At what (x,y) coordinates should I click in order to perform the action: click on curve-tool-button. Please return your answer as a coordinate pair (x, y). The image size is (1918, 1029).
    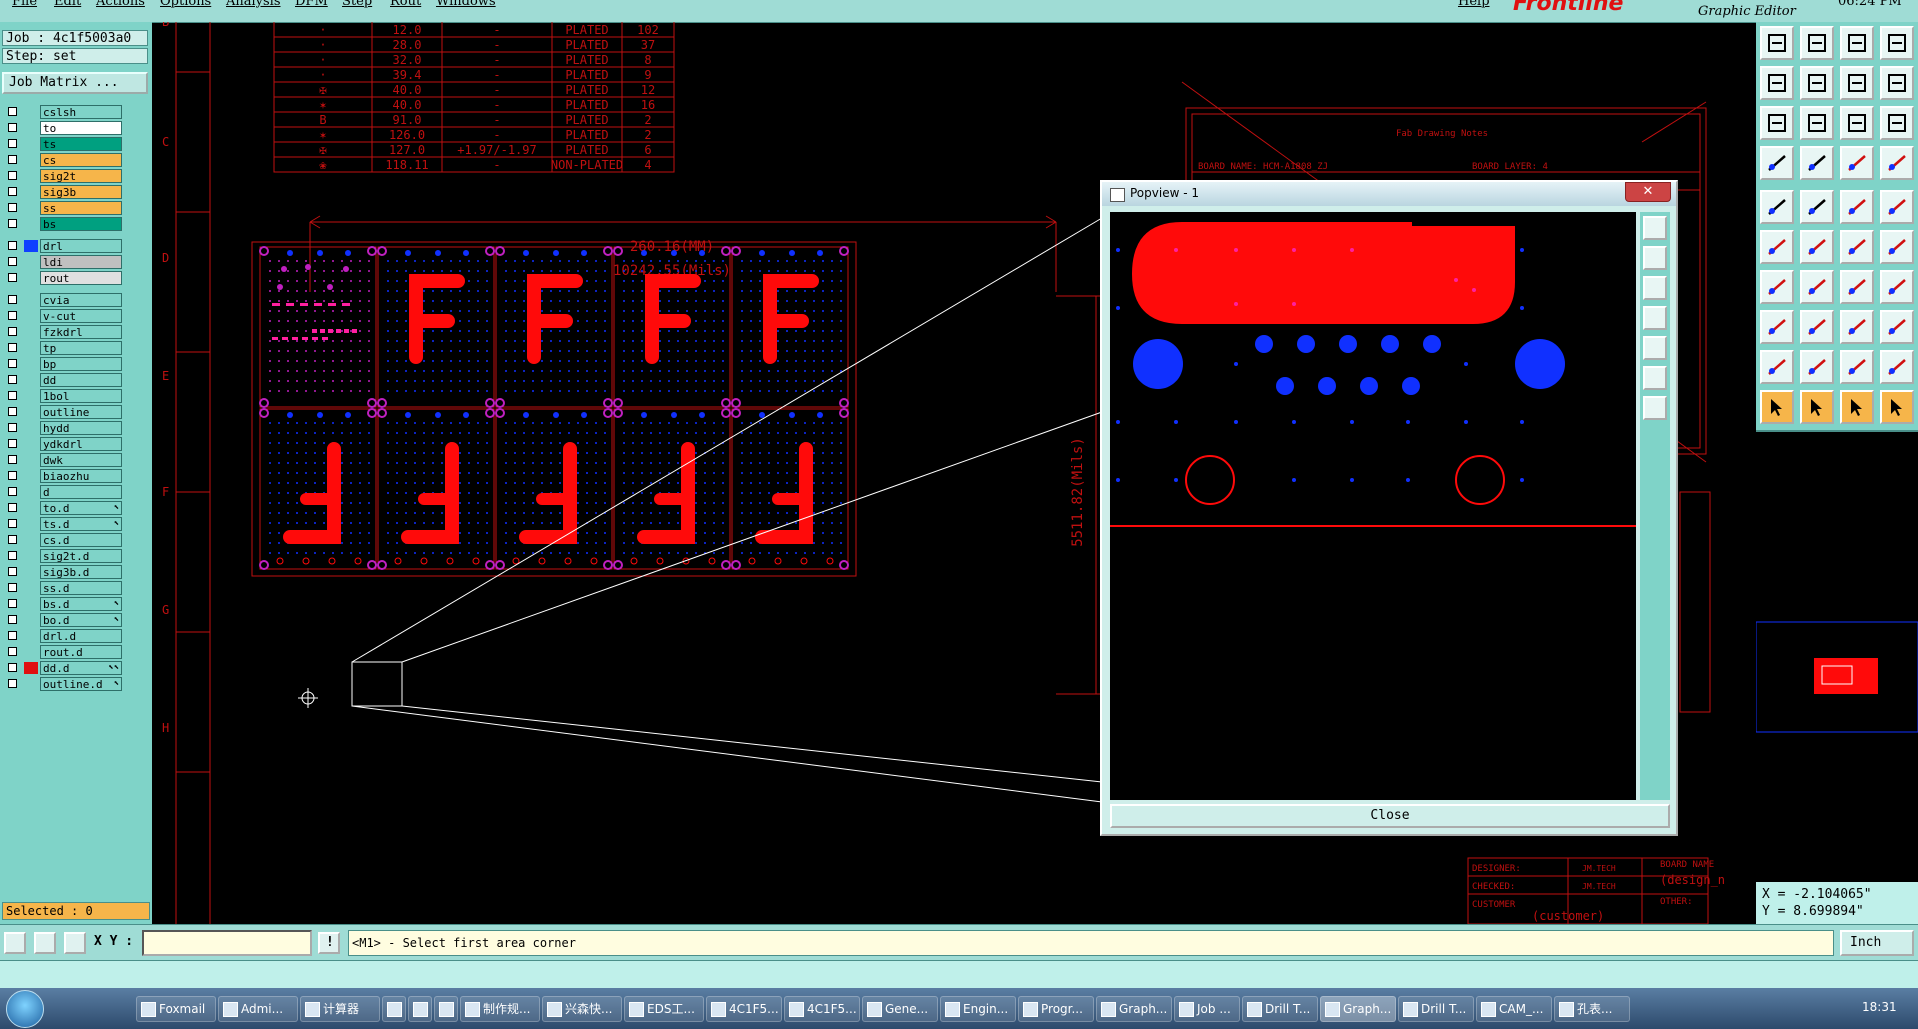
    Looking at the image, I should click on (1857, 287).